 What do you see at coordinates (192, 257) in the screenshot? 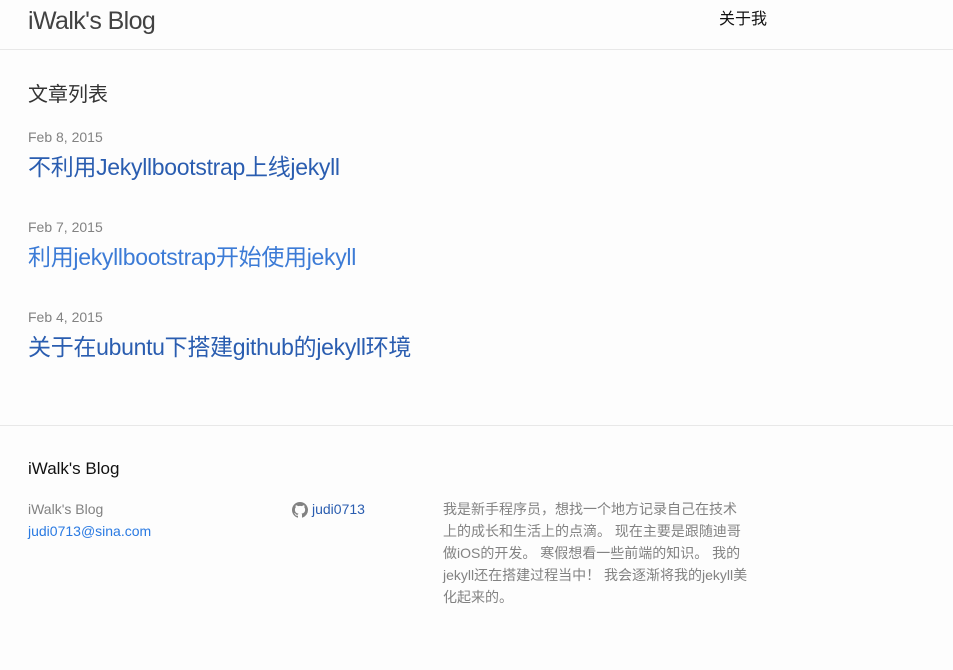
I see `post-title-link: 利用jekyllbootstrap开始使用jekyll` at bounding box center [192, 257].